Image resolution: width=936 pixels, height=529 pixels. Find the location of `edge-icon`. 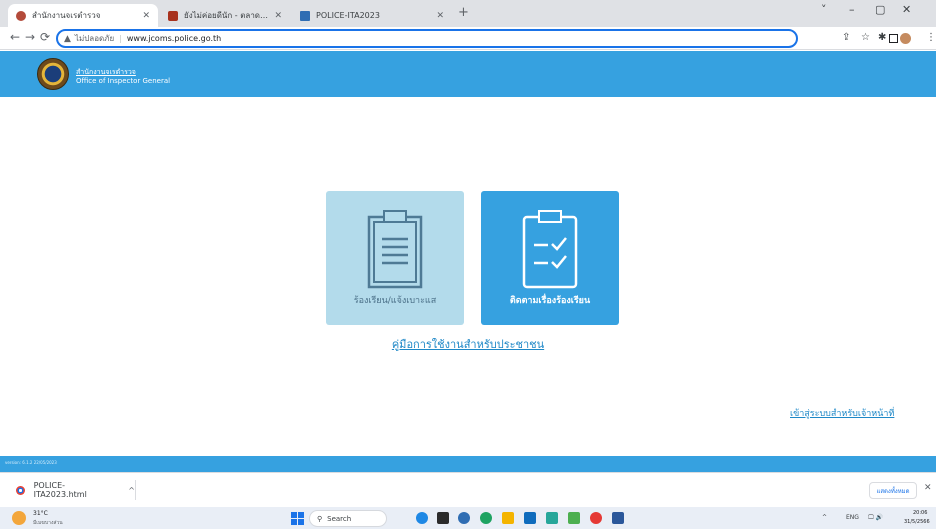

edge-icon is located at coordinates (486, 518).